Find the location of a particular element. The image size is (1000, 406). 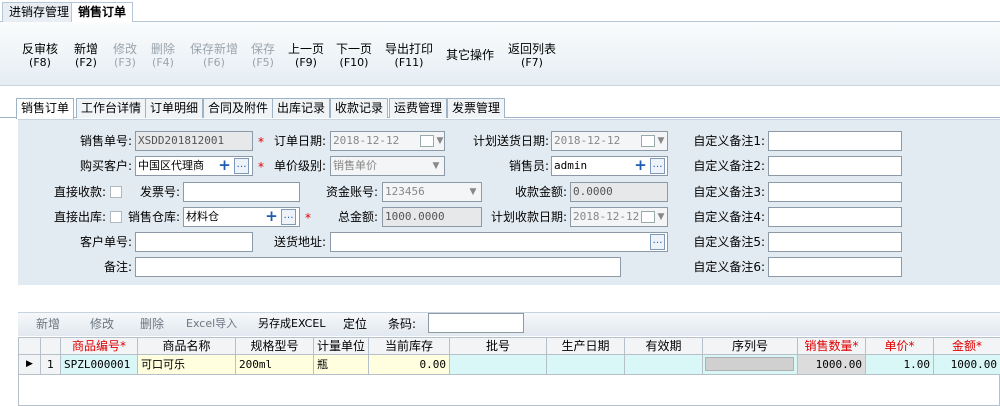

tab-contract: 合同及附件 is located at coordinates (238, 108).